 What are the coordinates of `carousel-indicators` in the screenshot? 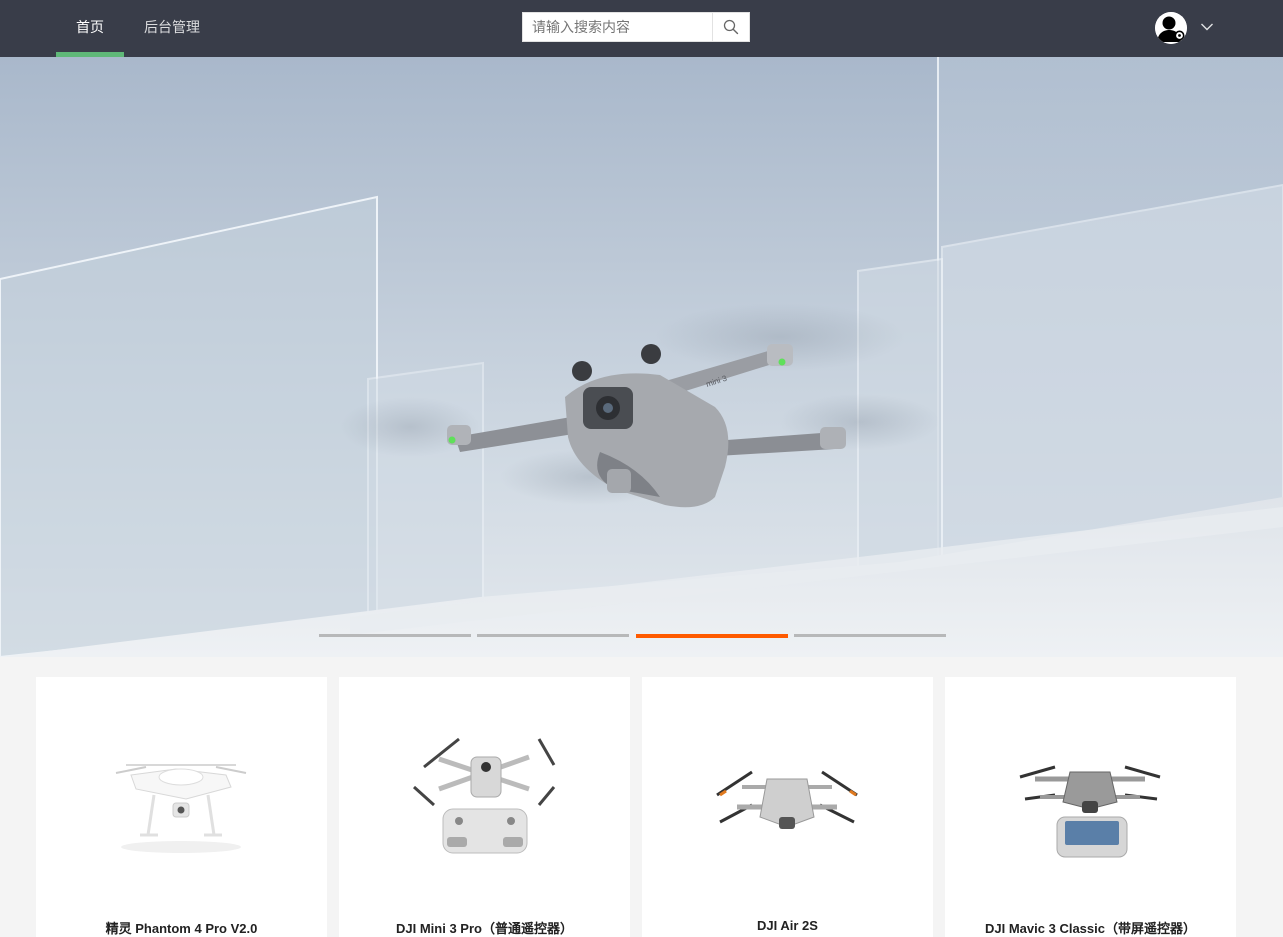 It's located at (634, 636).